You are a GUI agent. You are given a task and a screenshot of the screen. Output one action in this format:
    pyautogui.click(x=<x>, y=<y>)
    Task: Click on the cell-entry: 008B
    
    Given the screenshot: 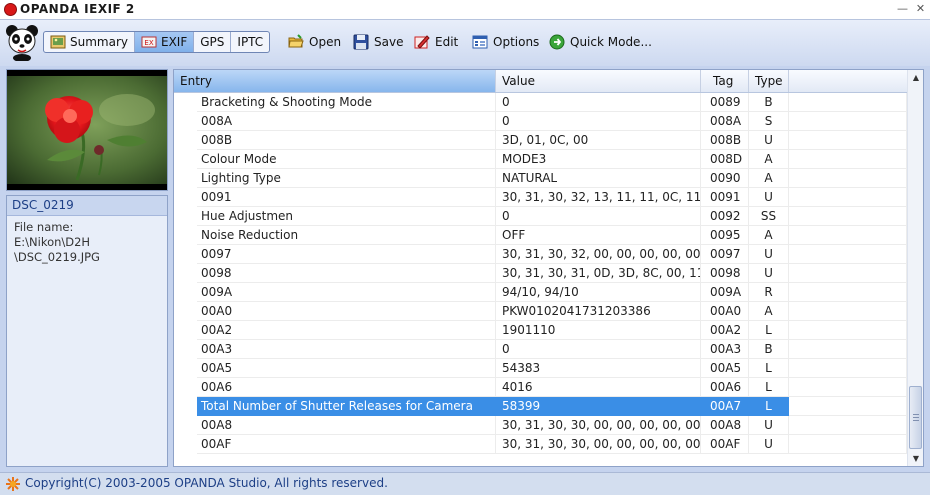 What is the action you would take?
    pyautogui.click(x=346, y=140)
    